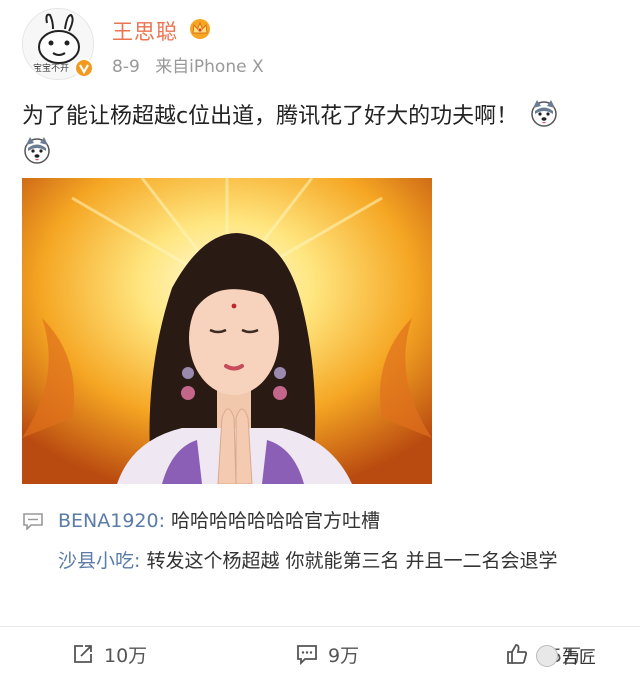 The height and width of the screenshot is (686, 640). I want to click on comment-bubble-icon, so click(33, 521).